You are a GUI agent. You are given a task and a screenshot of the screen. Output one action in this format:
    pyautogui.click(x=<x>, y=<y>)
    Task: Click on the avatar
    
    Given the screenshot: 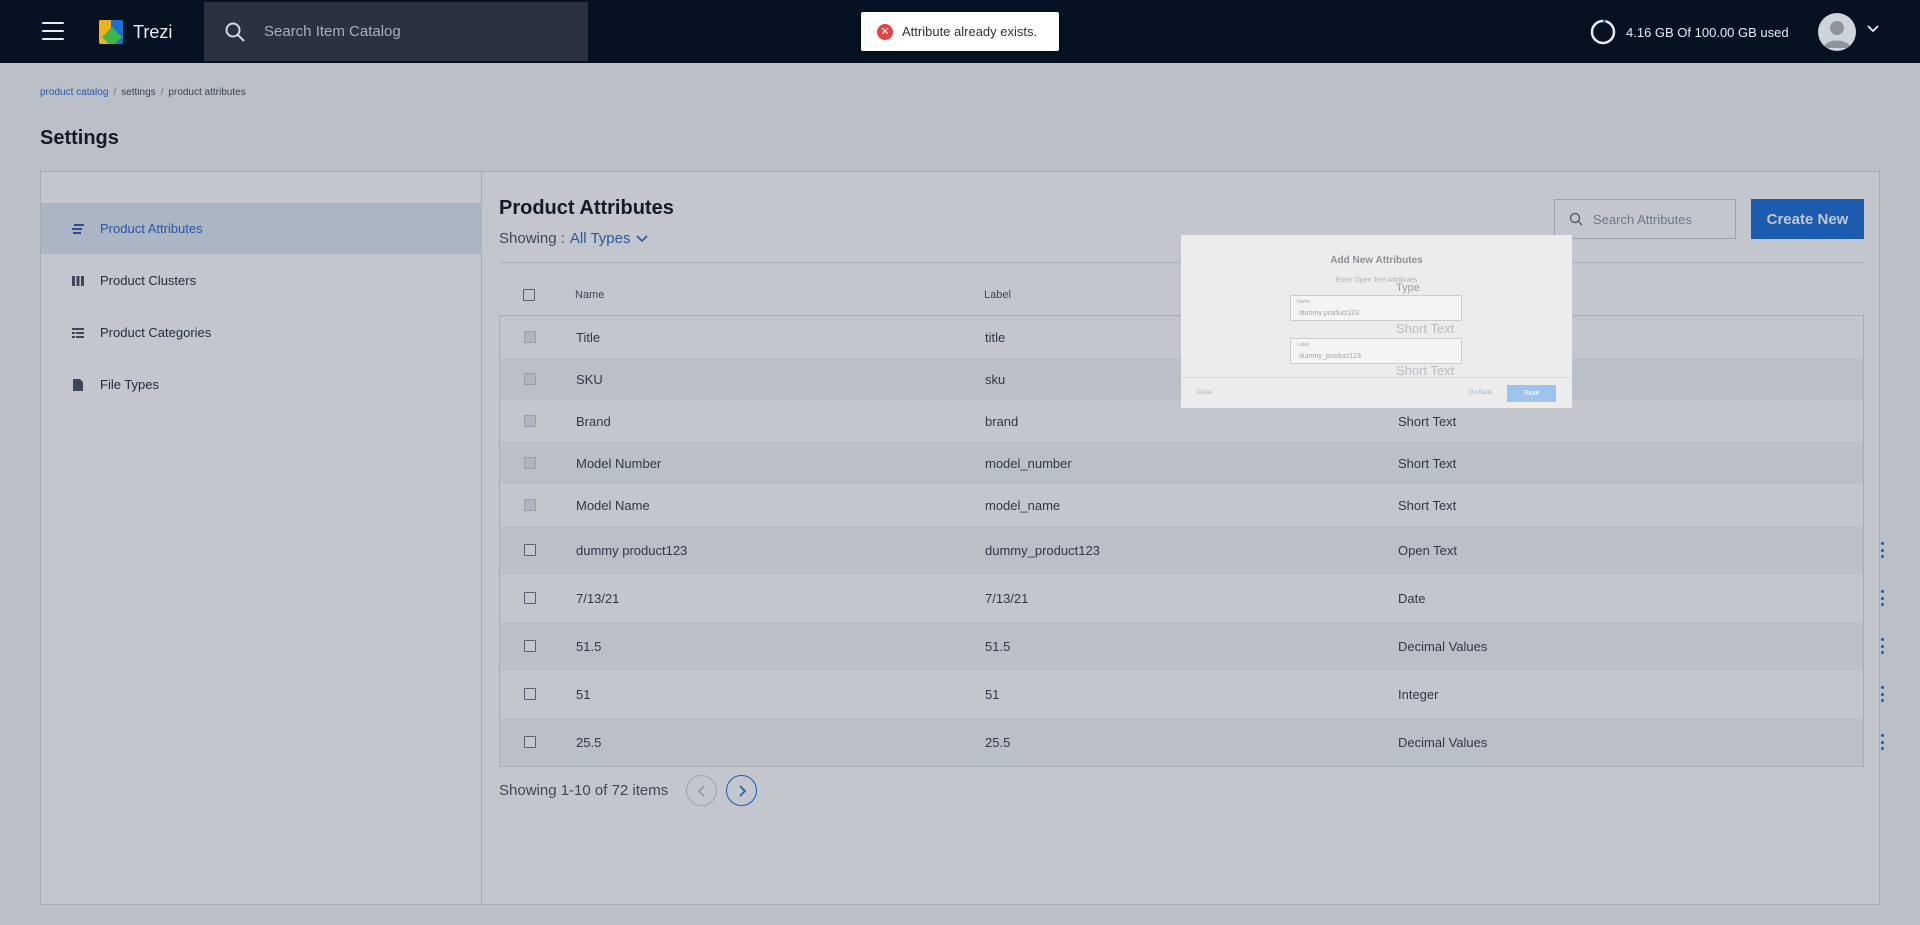 What is the action you would take?
    pyautogui.click(x=1837, y=32)
    